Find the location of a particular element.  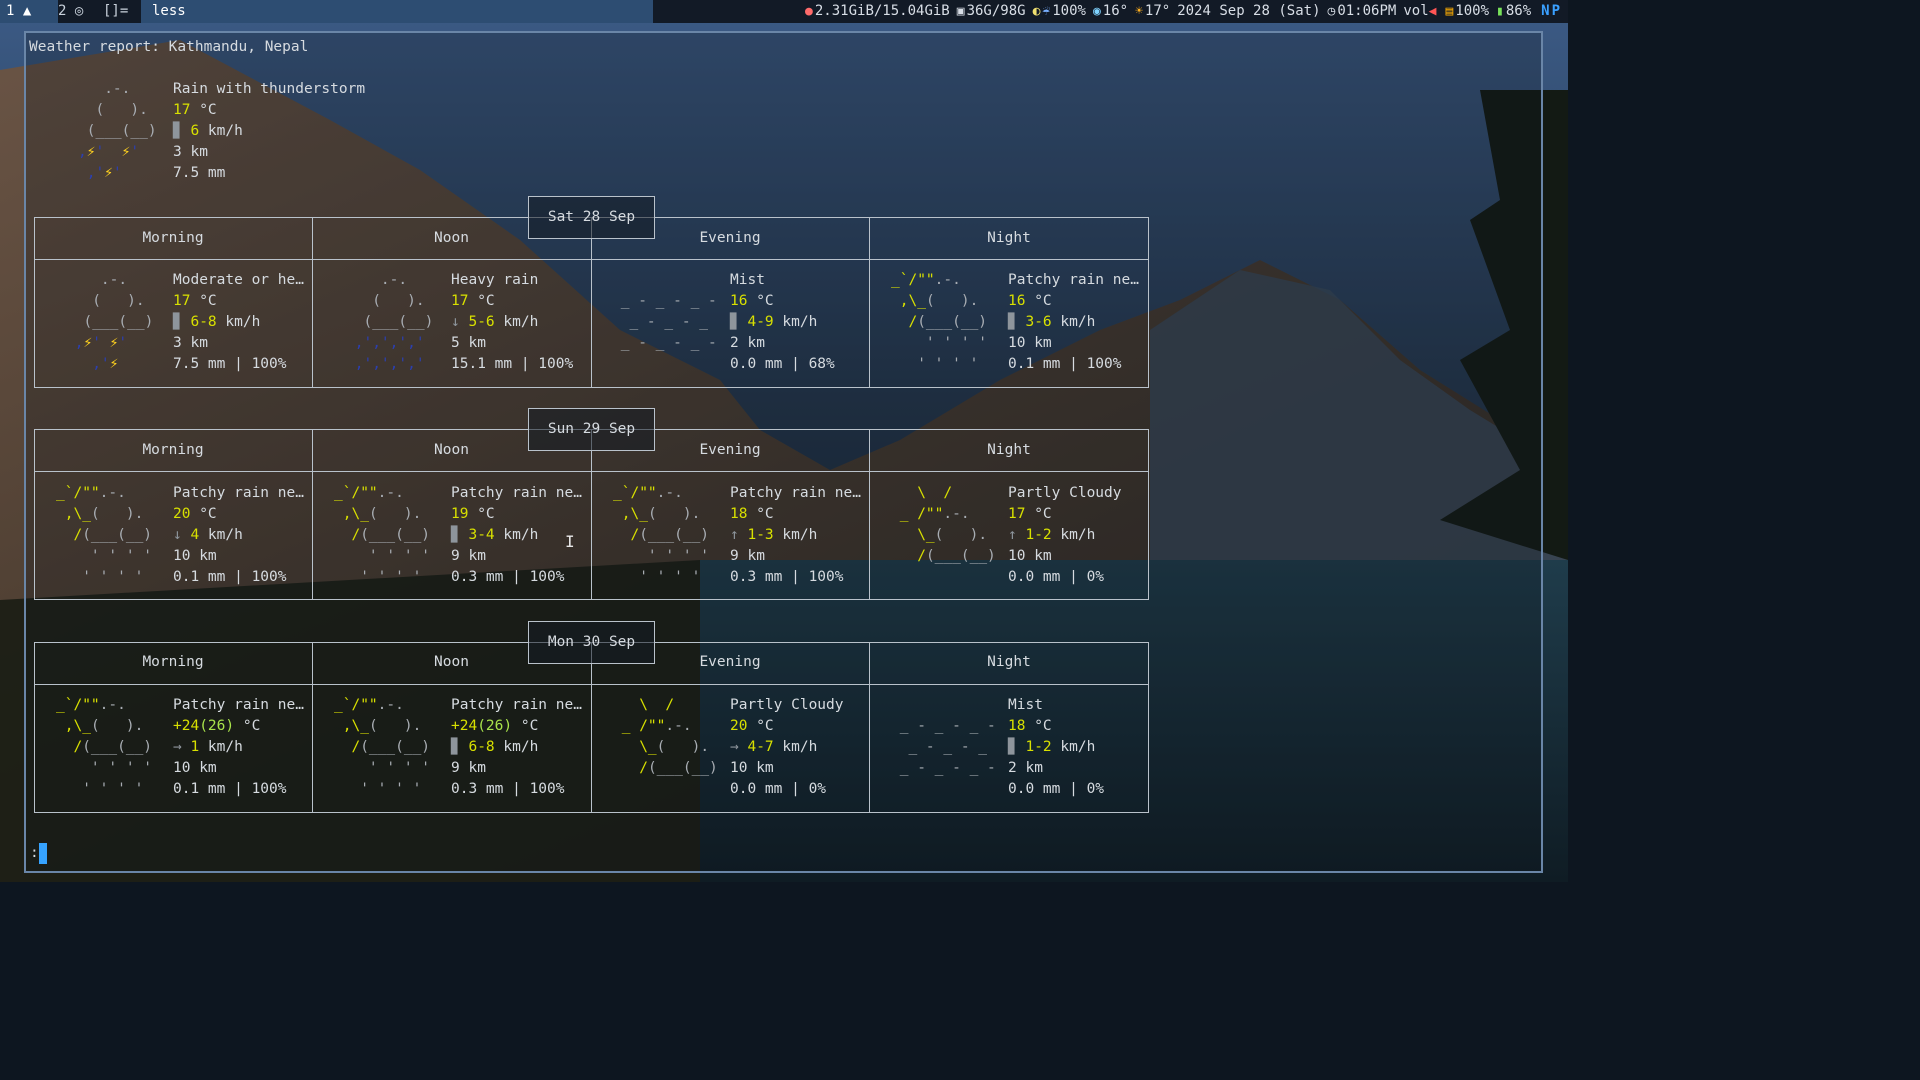

rain-cloud-icon: ☔ is located at coordinates (1046, 11).